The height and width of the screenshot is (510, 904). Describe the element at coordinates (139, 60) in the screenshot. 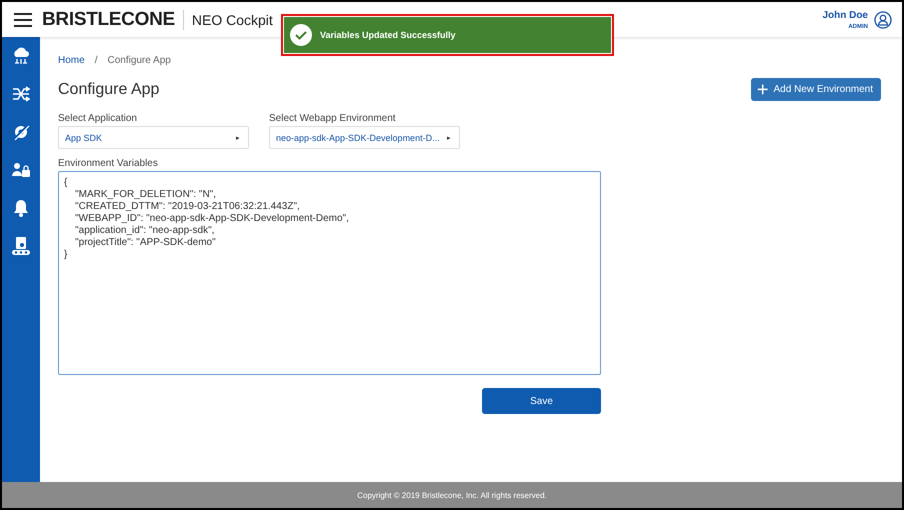

I see `breadcrumb-current: Configure App` at that location.